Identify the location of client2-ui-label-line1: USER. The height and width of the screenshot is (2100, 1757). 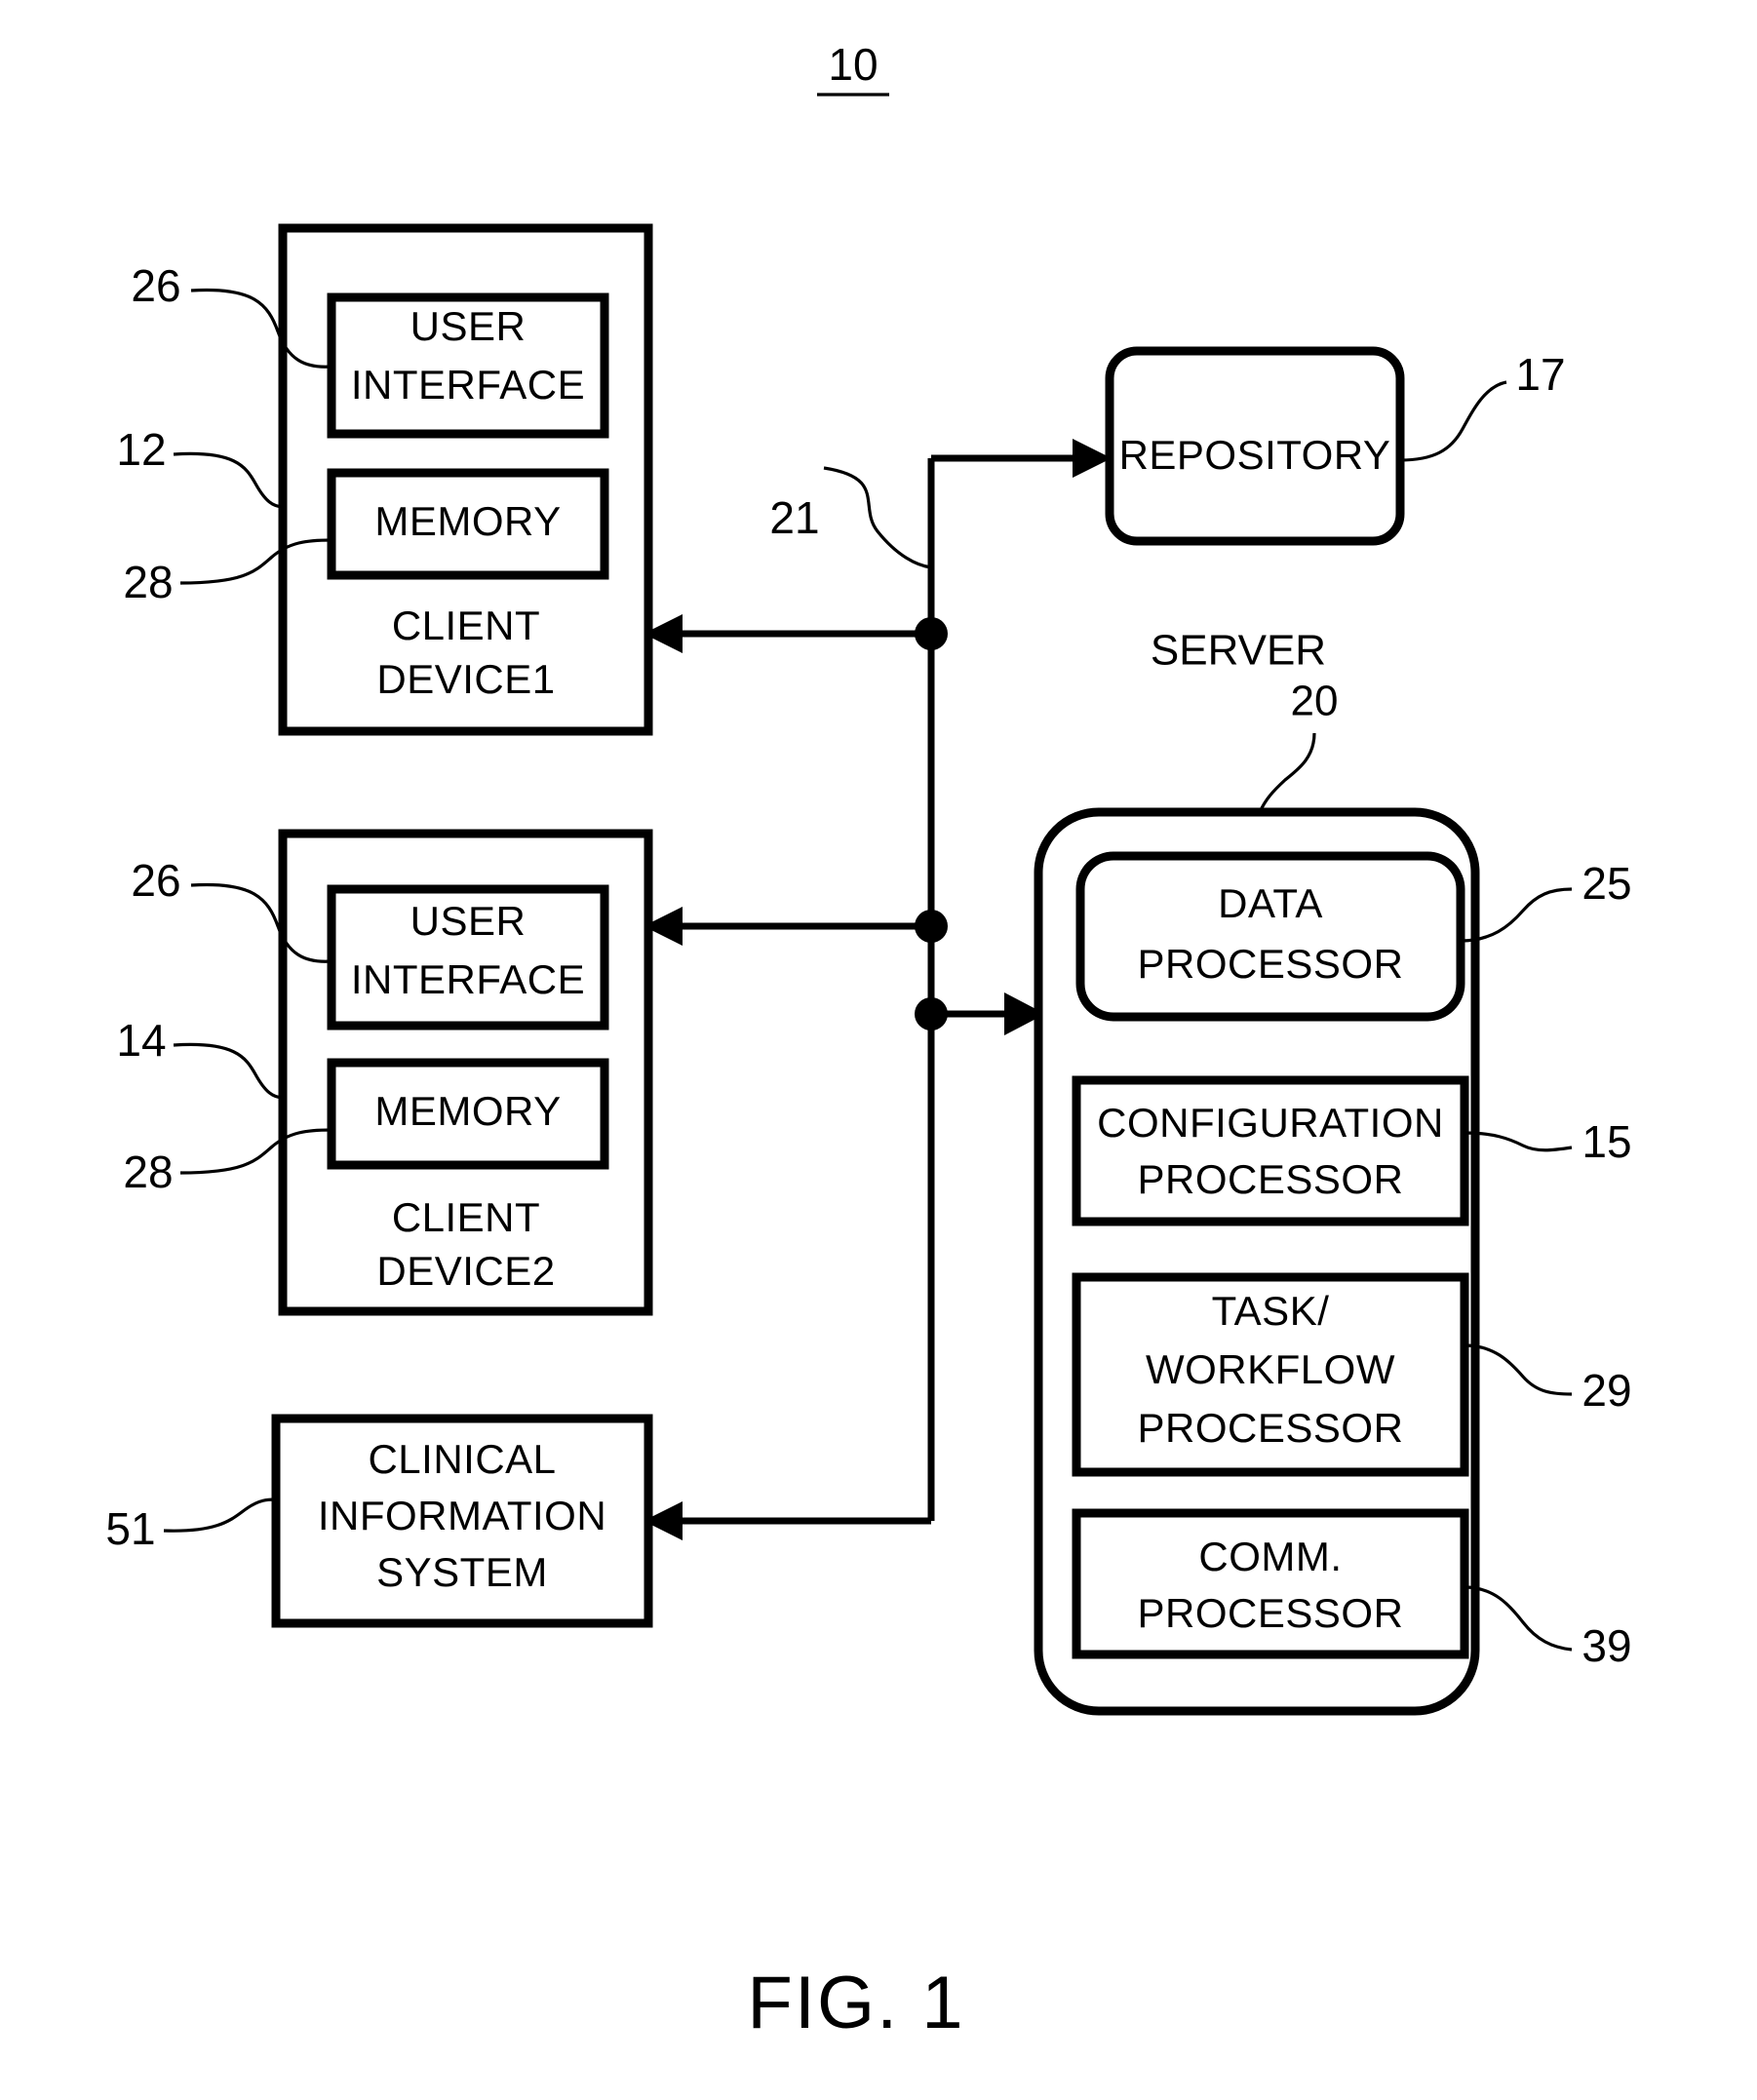
(468, 921).